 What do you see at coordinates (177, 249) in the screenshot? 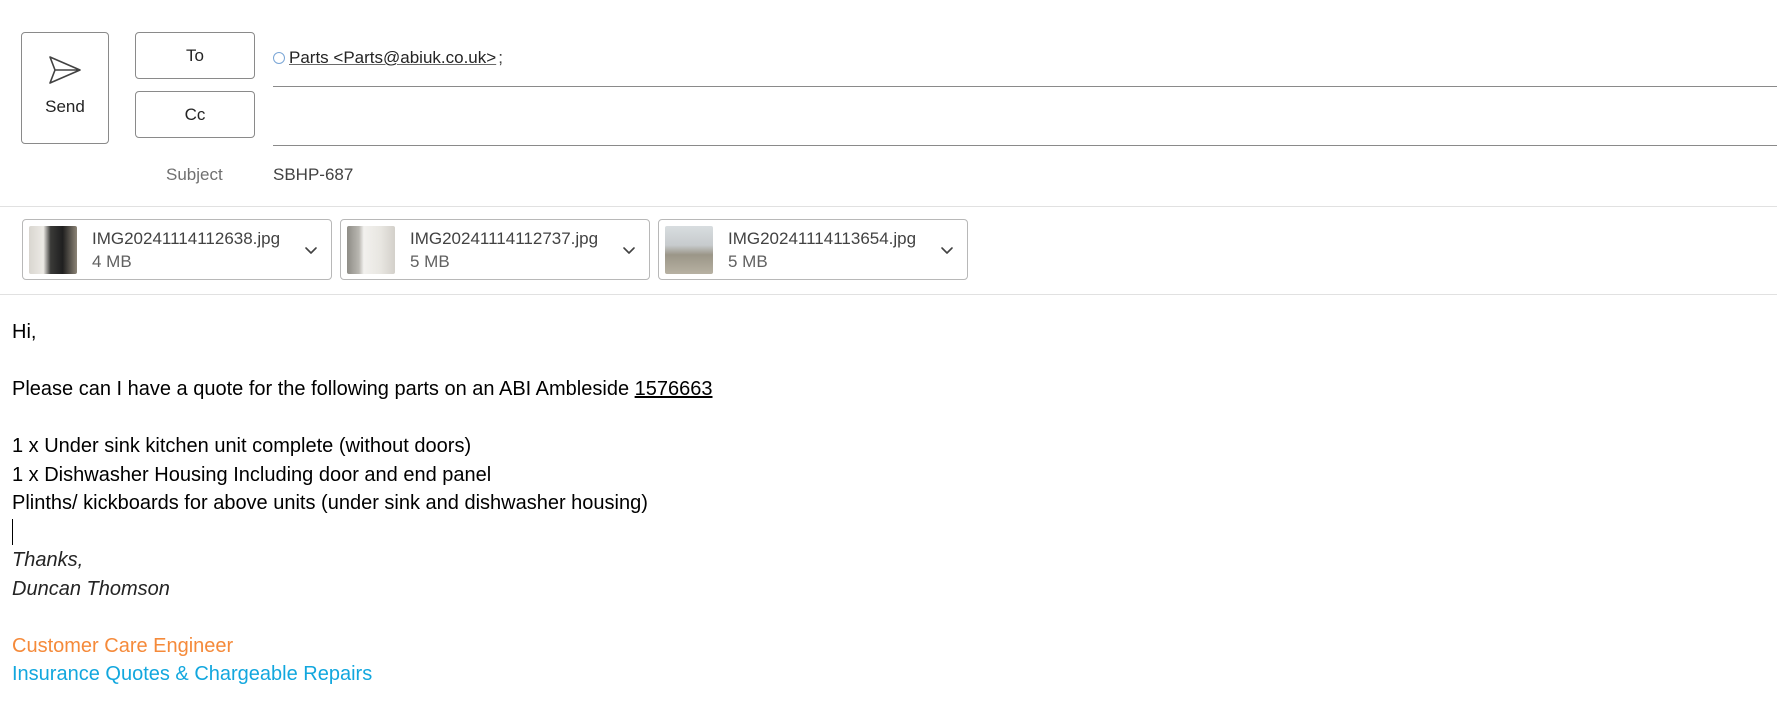
I see `attachment-card: IMG20241114112638.jpg 4 MB` at bounding box center [177, 249].